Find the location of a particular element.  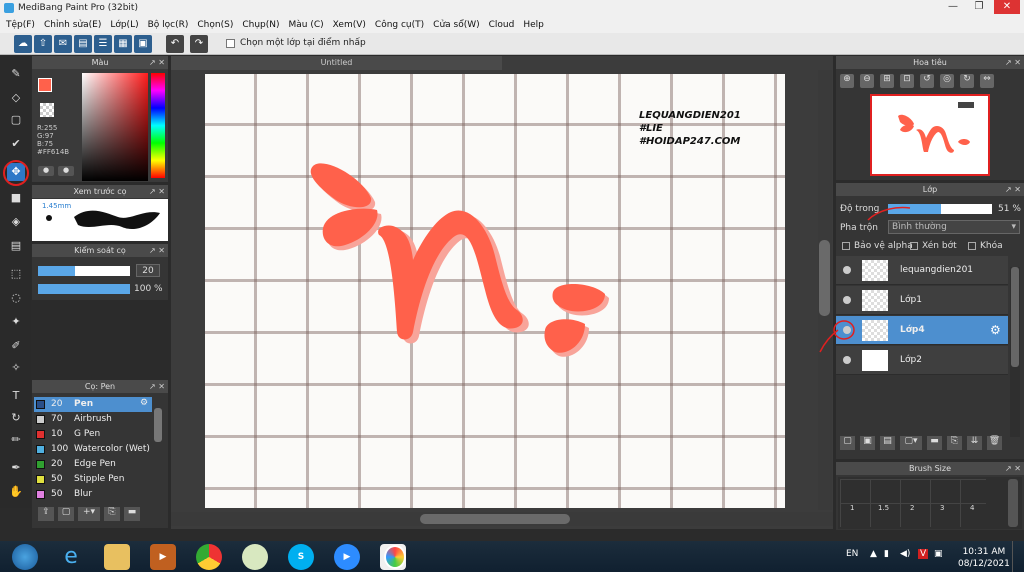

rectangle-tool-icon: ▢ is located at coordinates (16, 120).